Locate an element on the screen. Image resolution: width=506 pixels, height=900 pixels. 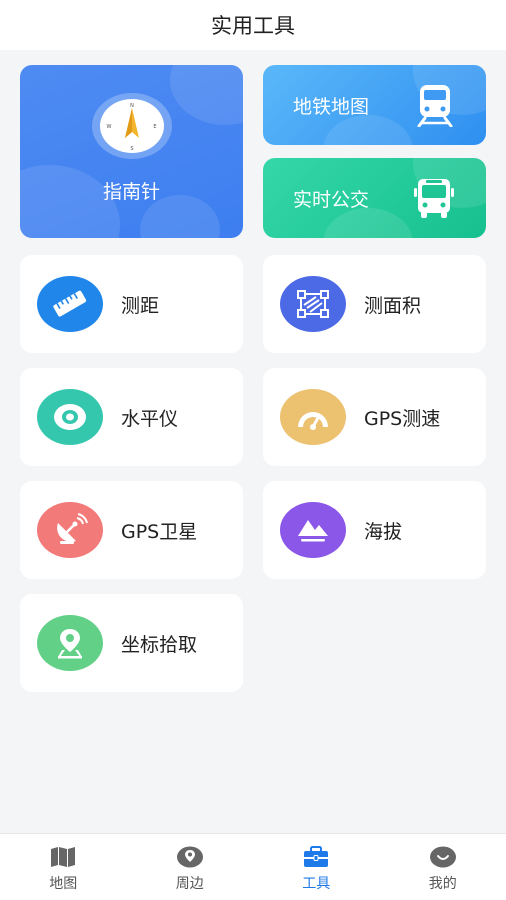
realtime-bus-card: 实时公交 is located at coordinates (374, 198).